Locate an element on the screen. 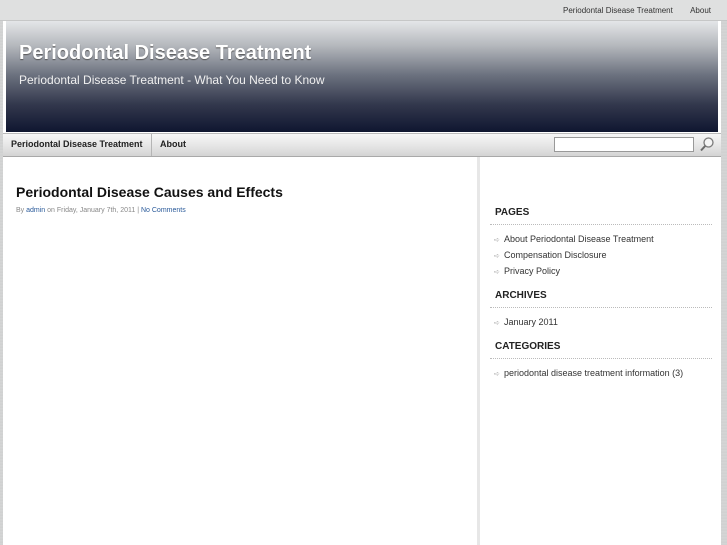 The height and width of the screenshot is (545, 727). nav-item-about: About is located at coordinates (173, 145).